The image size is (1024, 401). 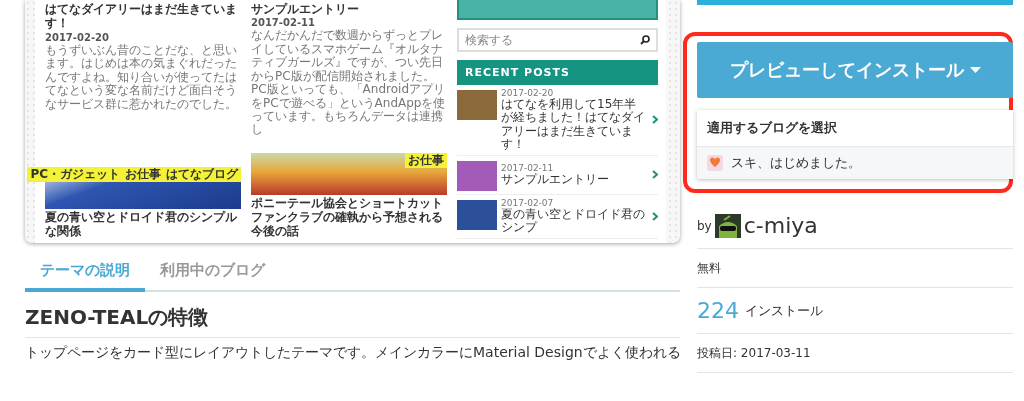 What do you see at coordinates (143, 225) in the screenshot?
I see `post-title: 夏の青い空とドロイド君のシンプルな関係` at bounding box center [143, 225].